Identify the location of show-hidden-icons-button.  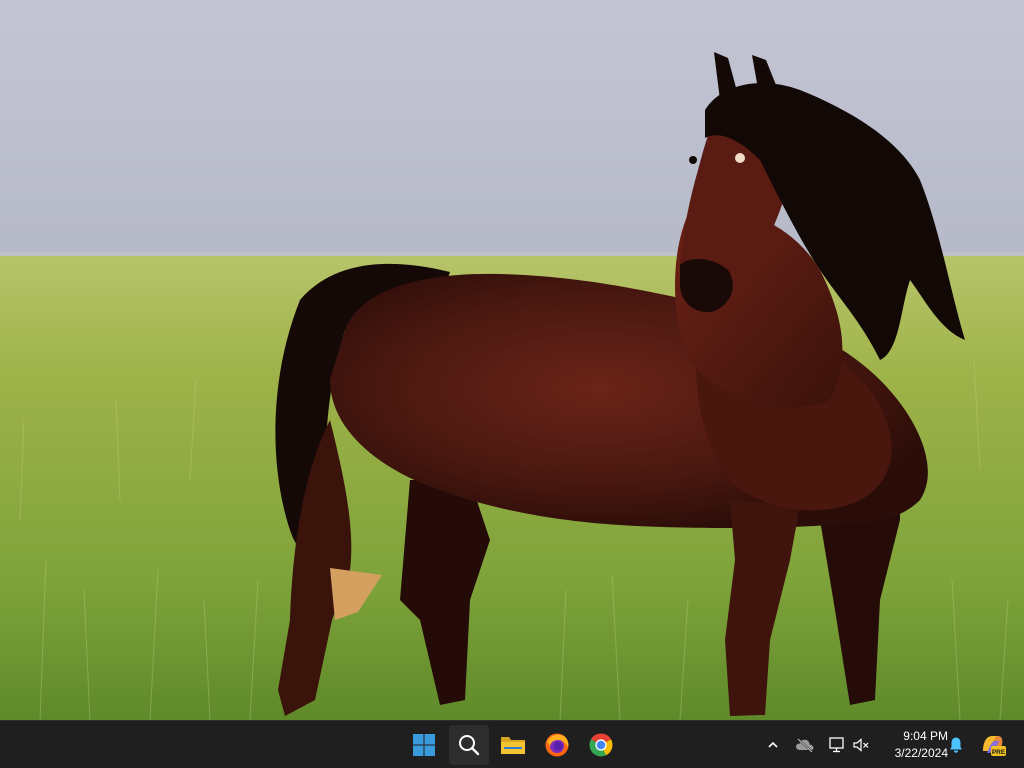
(773, 745).